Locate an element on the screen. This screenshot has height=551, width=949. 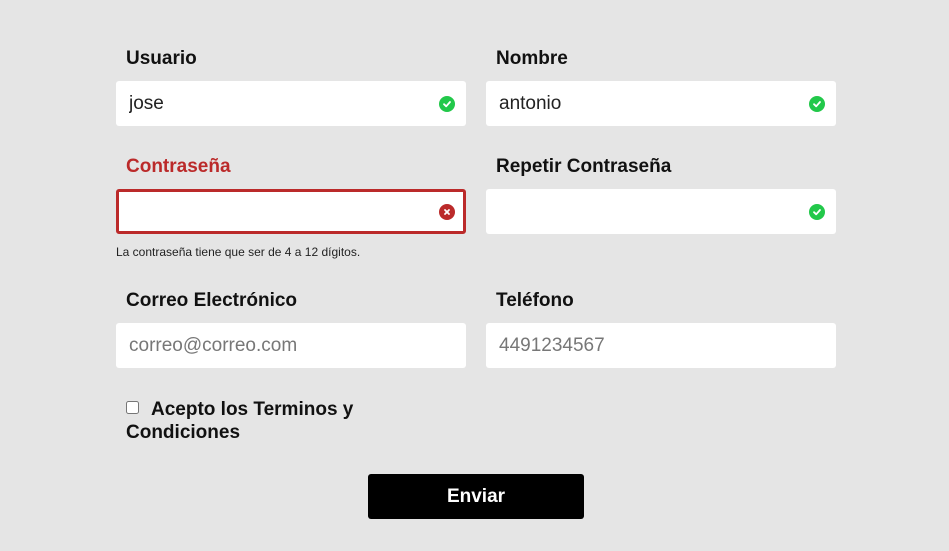
email-input is located at coordinates (291, 345).